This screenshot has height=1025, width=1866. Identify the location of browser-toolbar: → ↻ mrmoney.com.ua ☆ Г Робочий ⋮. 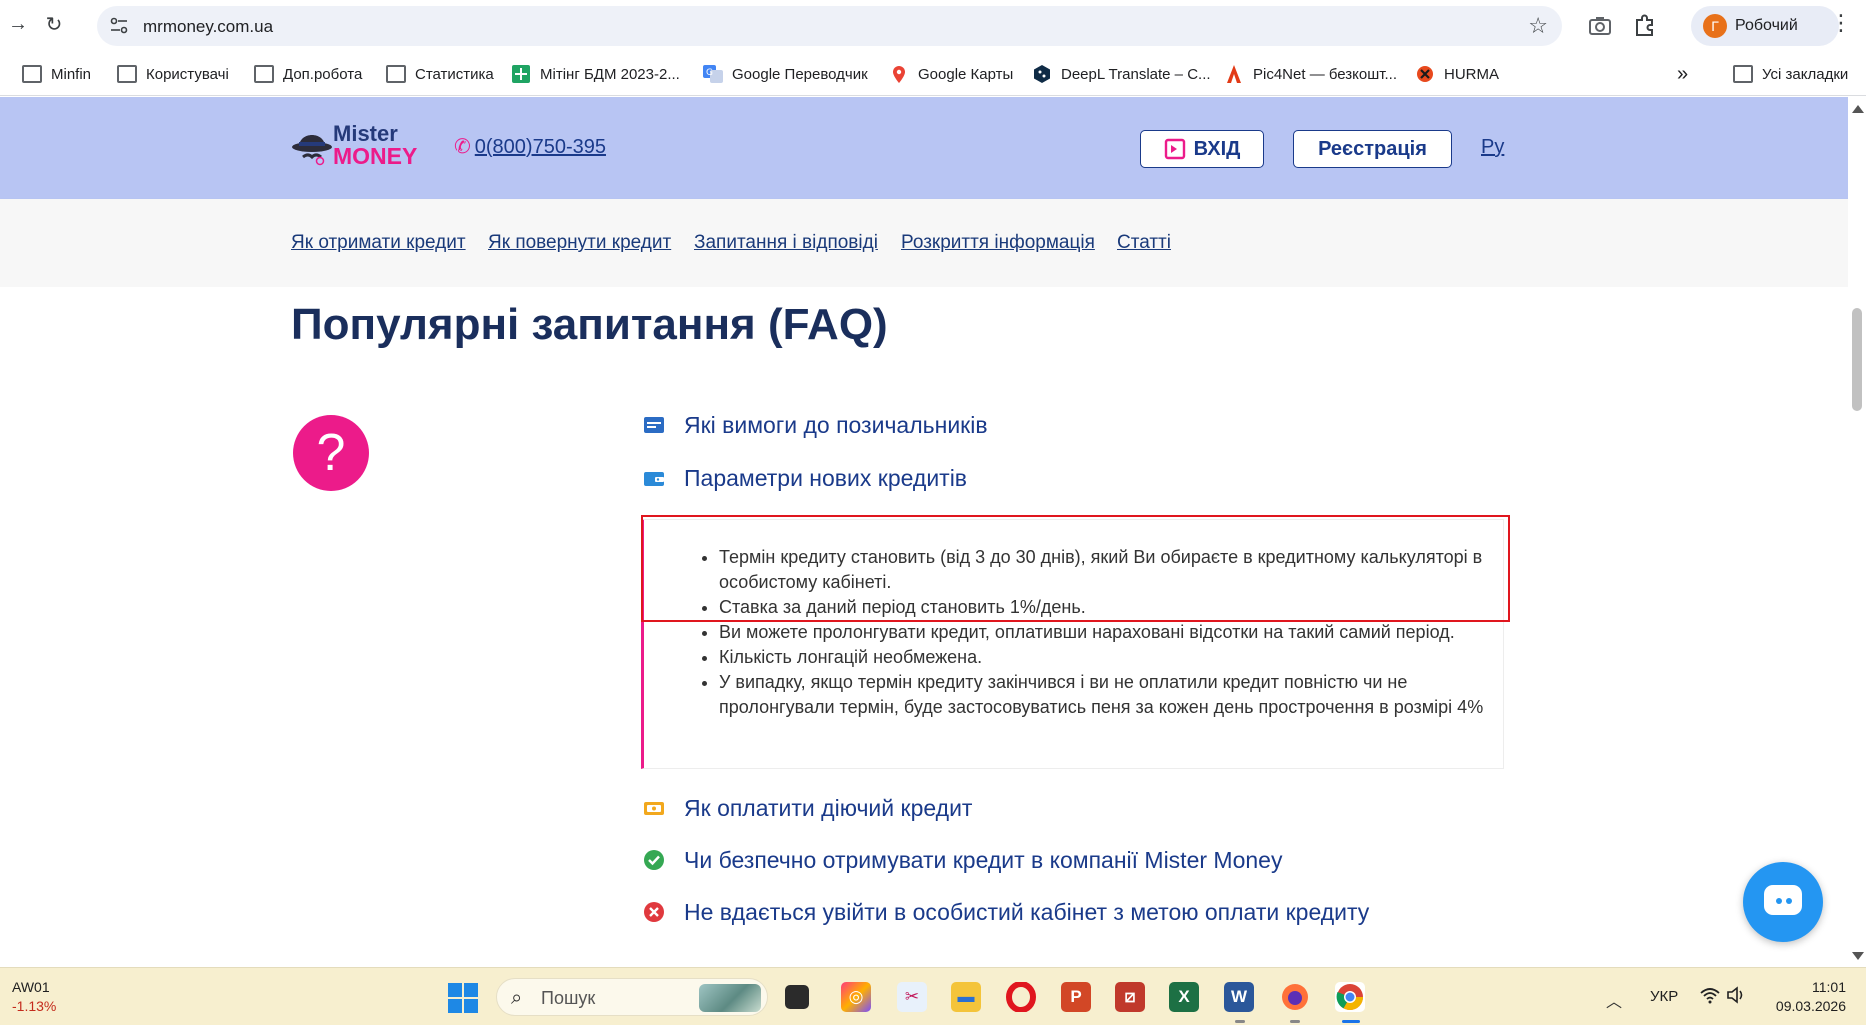
(933, 26).